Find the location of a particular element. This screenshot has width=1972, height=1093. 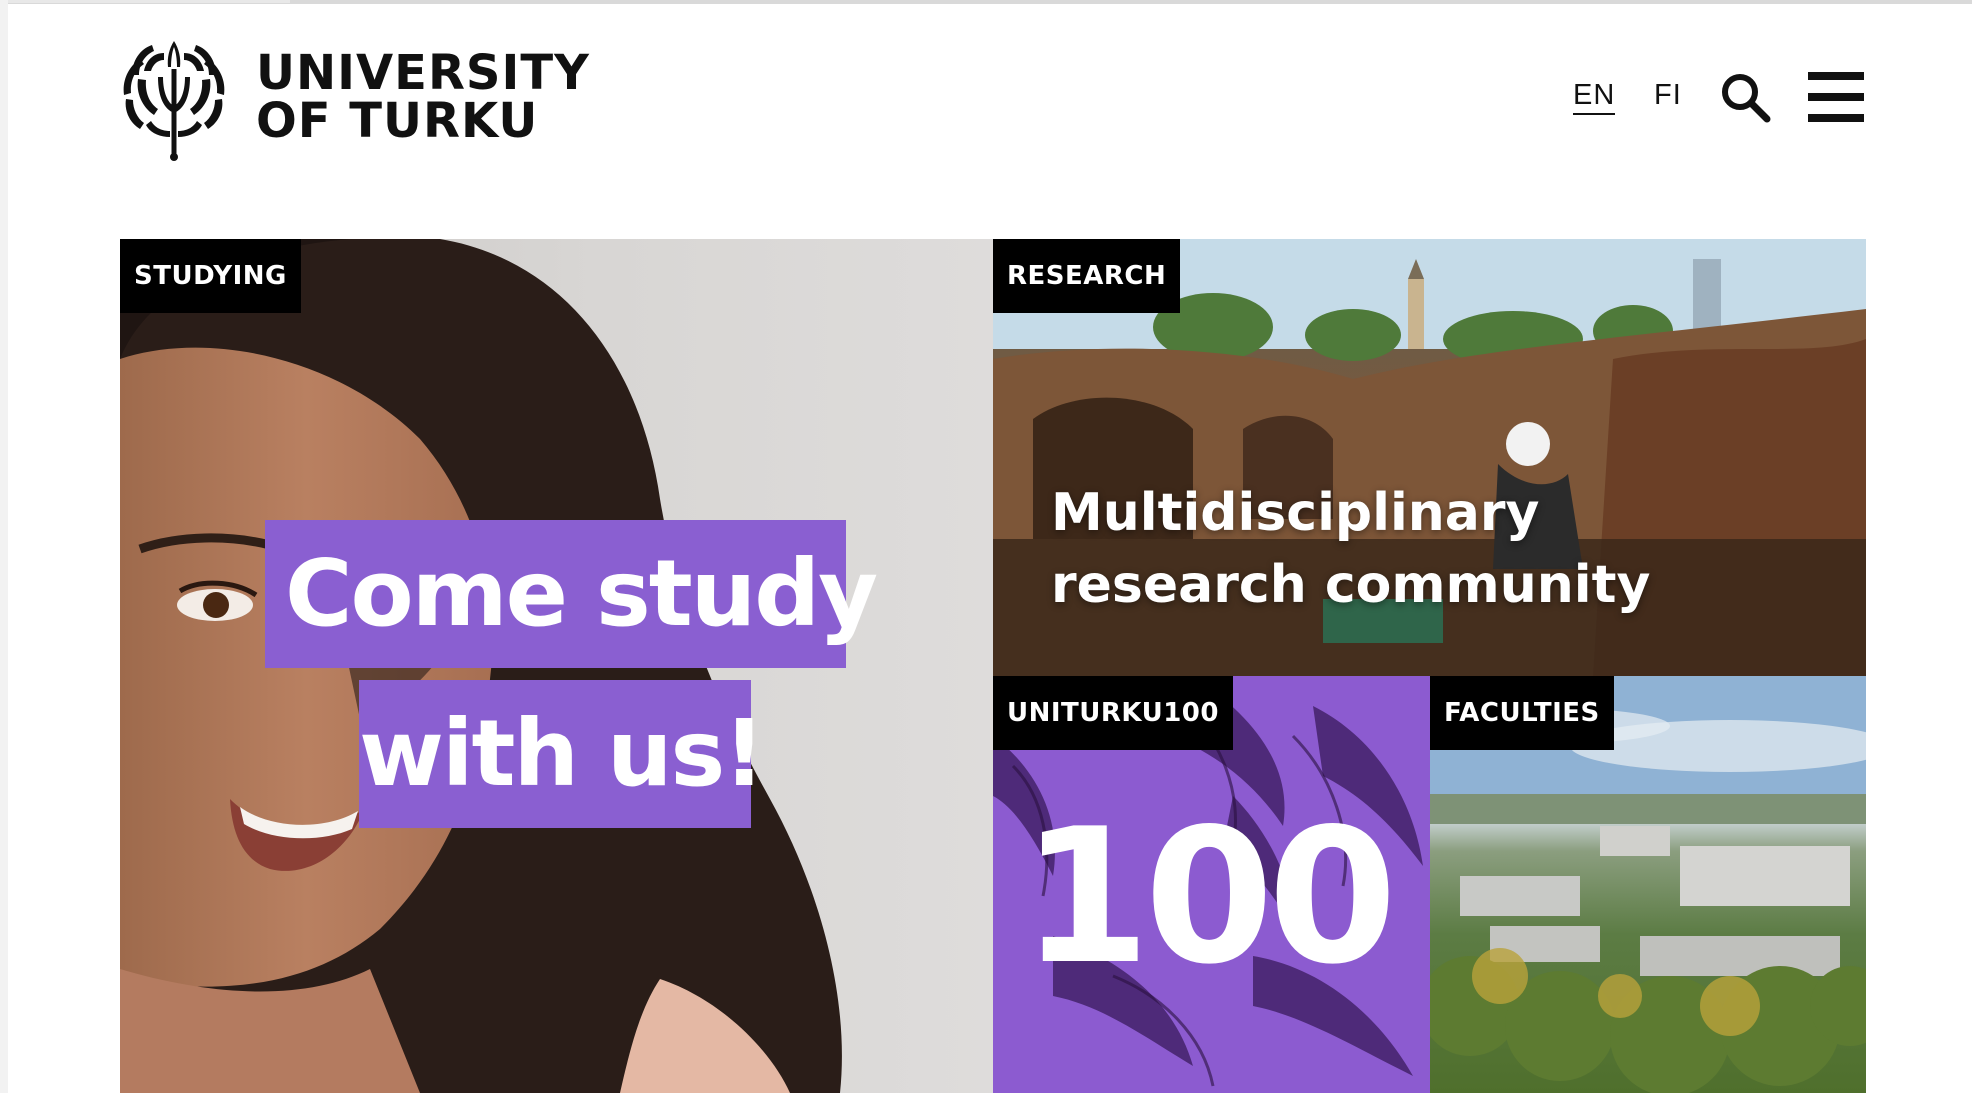

uniturku100-tile: UNITURKU100 100 is located at coordinates (1211, 884).